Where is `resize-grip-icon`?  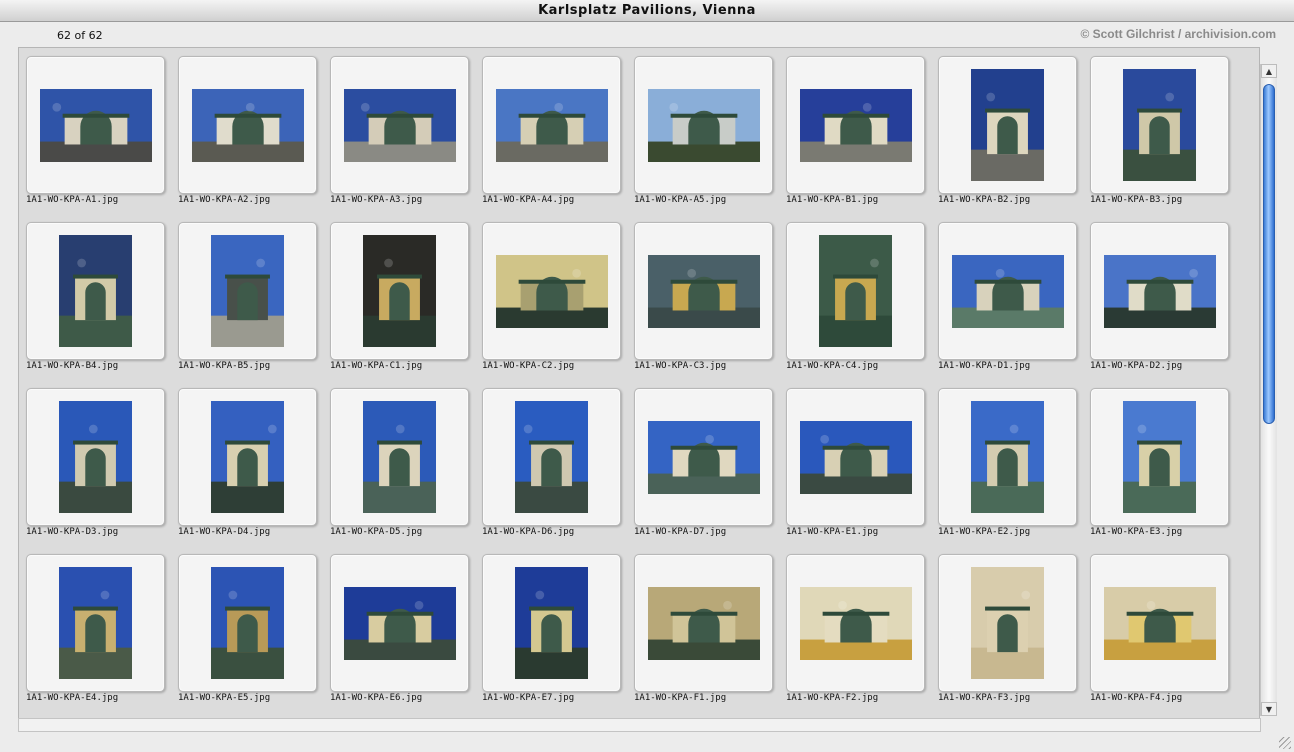
resize-grip-icon is located at coordinates (1285, 743).